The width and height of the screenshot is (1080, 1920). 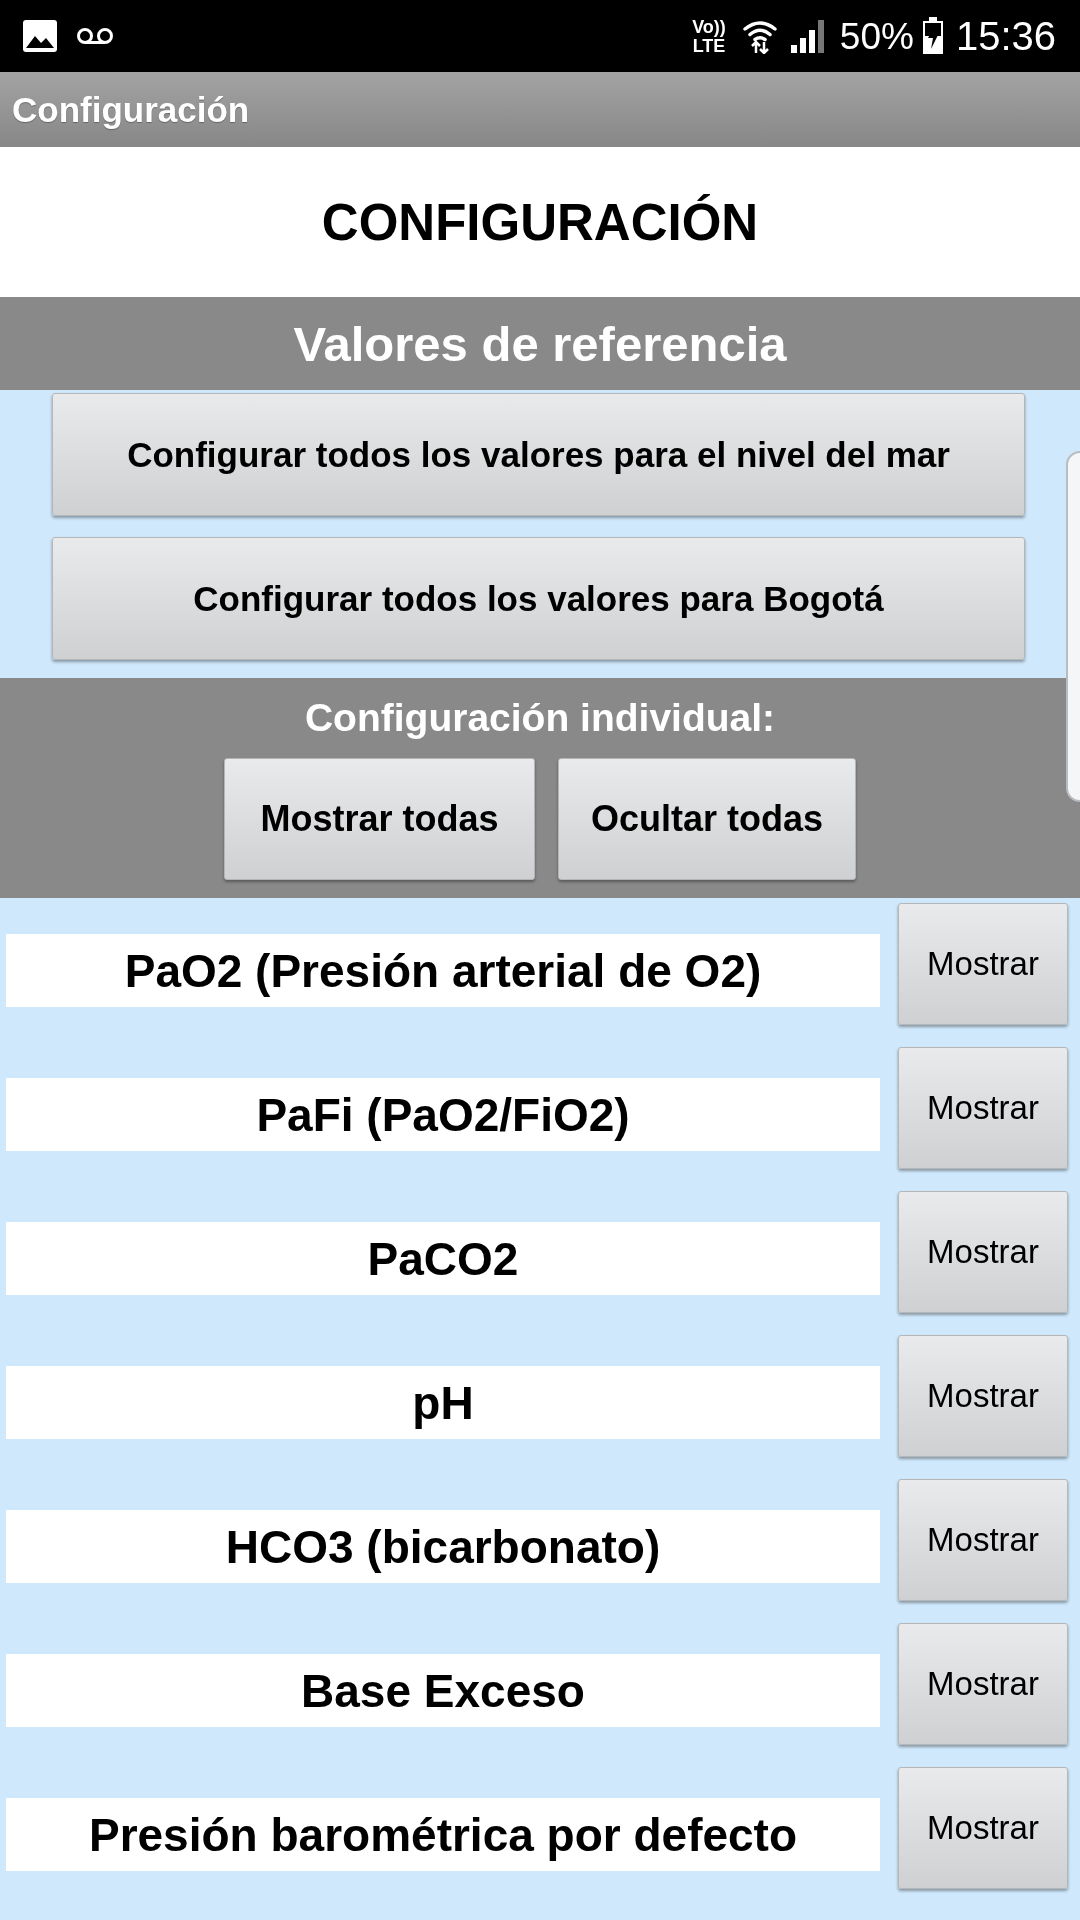 What do you see at coordinates (707, 819) in the screenshot?
I see `toggle-all-button: Ocultar todas` at bounding box center [707, 819].